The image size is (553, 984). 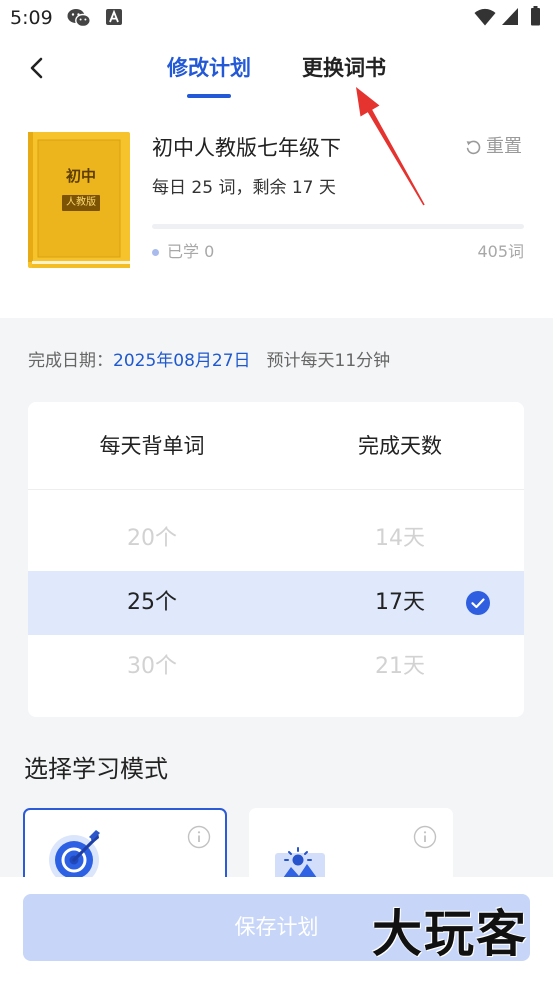 I want to click on picker-header: 每天背单词 完成天数, so click(x=276, y=446).